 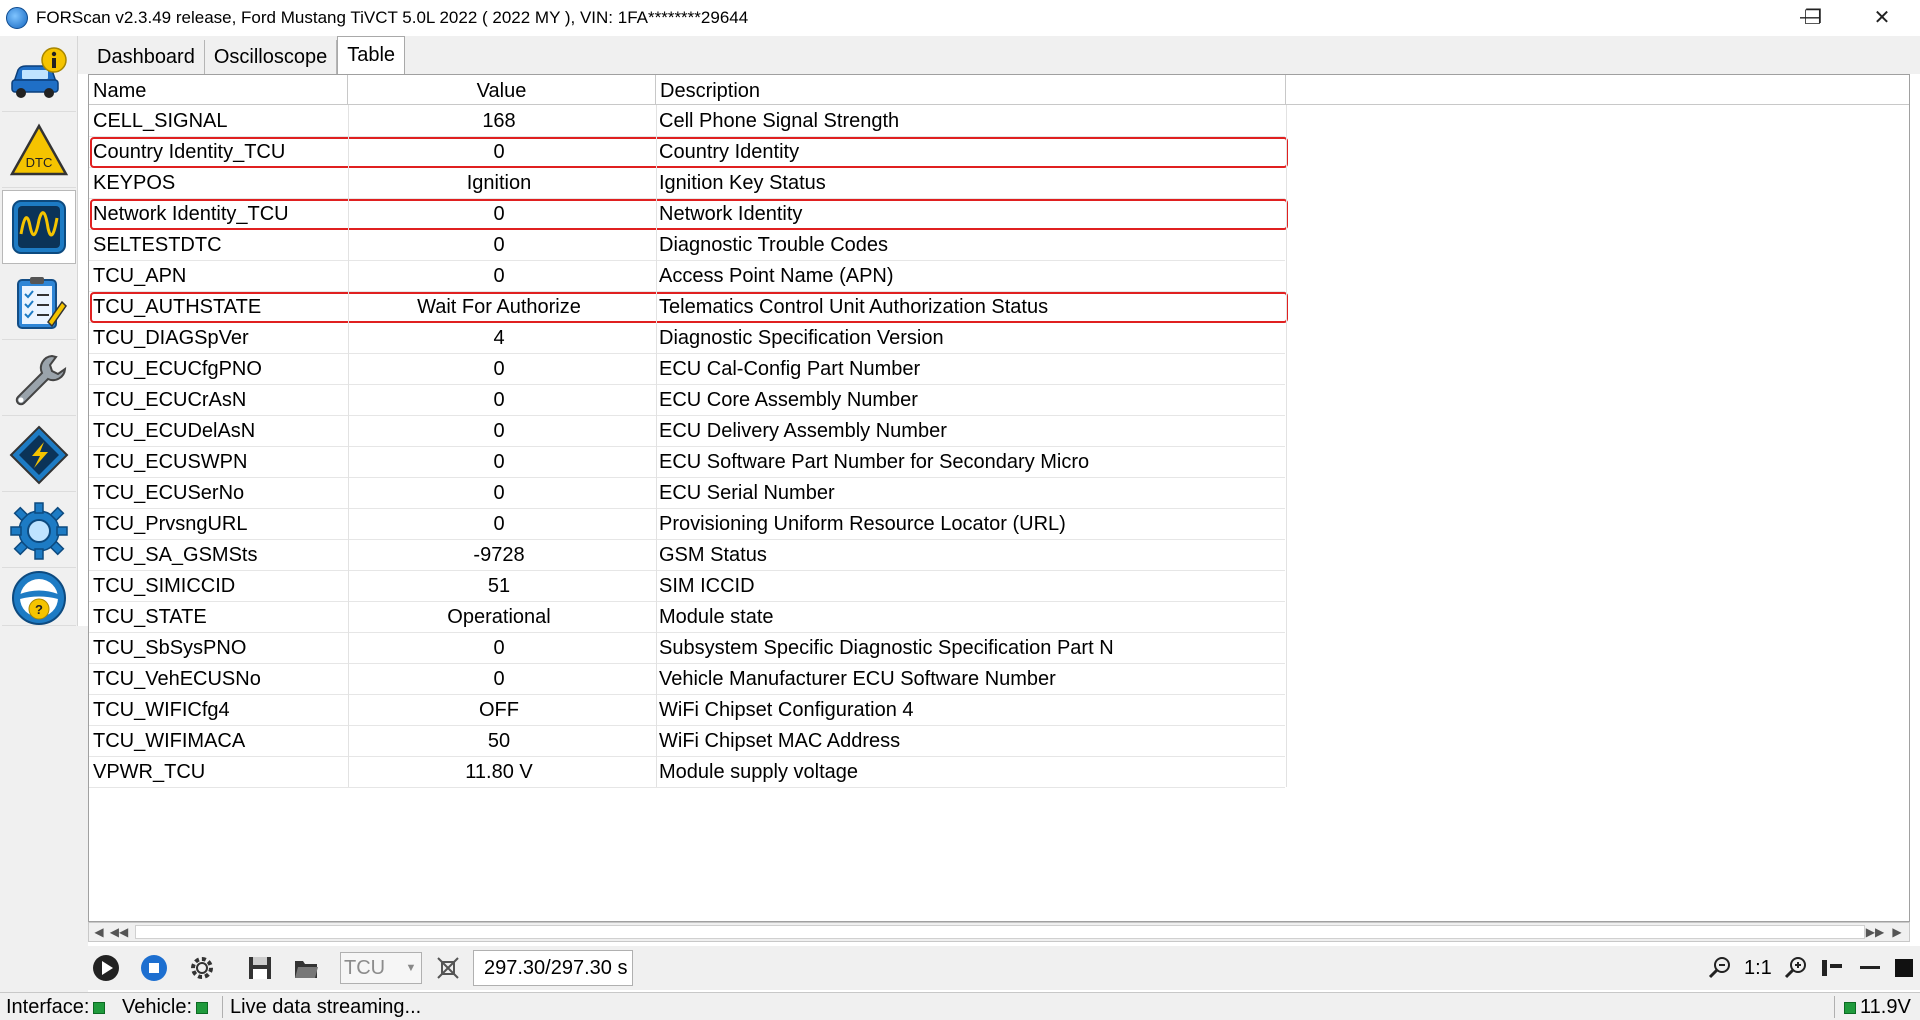 What do you see at coordinates (687, 214) in the screenshot?
I see `table-row: Network Identity_TCU 0 Network Identity` at bounding box center [687, 214].